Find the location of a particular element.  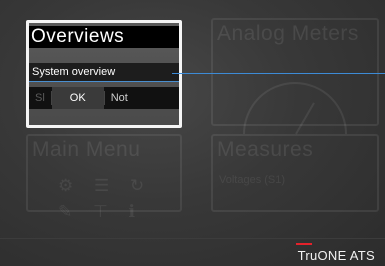

divider is located at coordinates (192, 238).